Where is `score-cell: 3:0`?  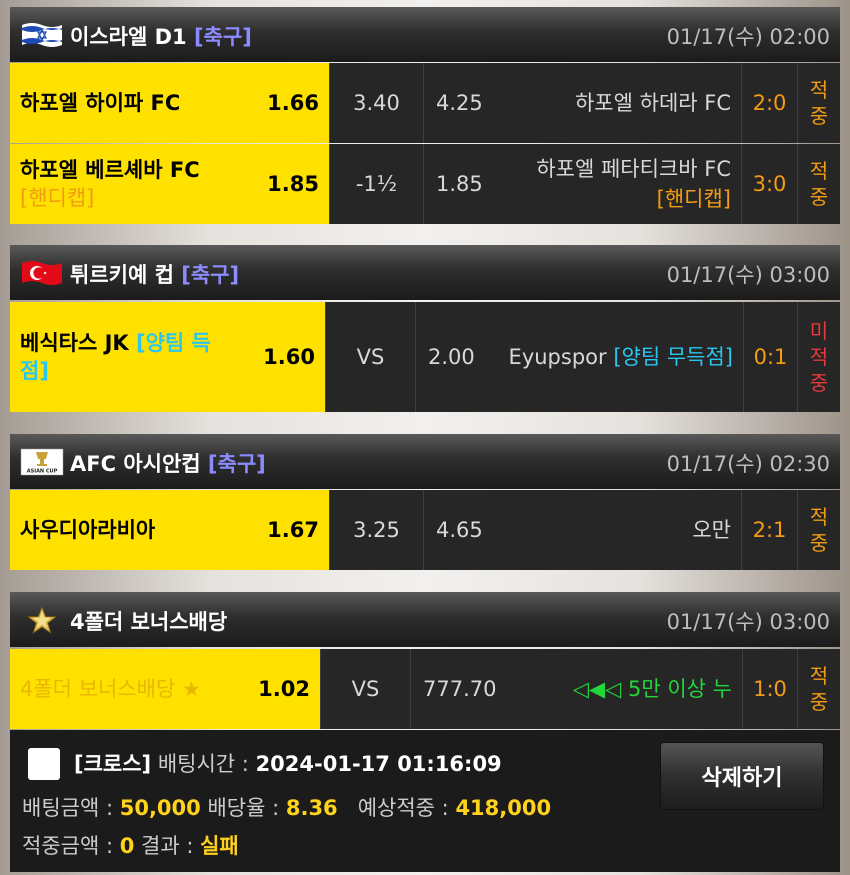
score-cell: 3:0 is located at coordinates (770, 184).